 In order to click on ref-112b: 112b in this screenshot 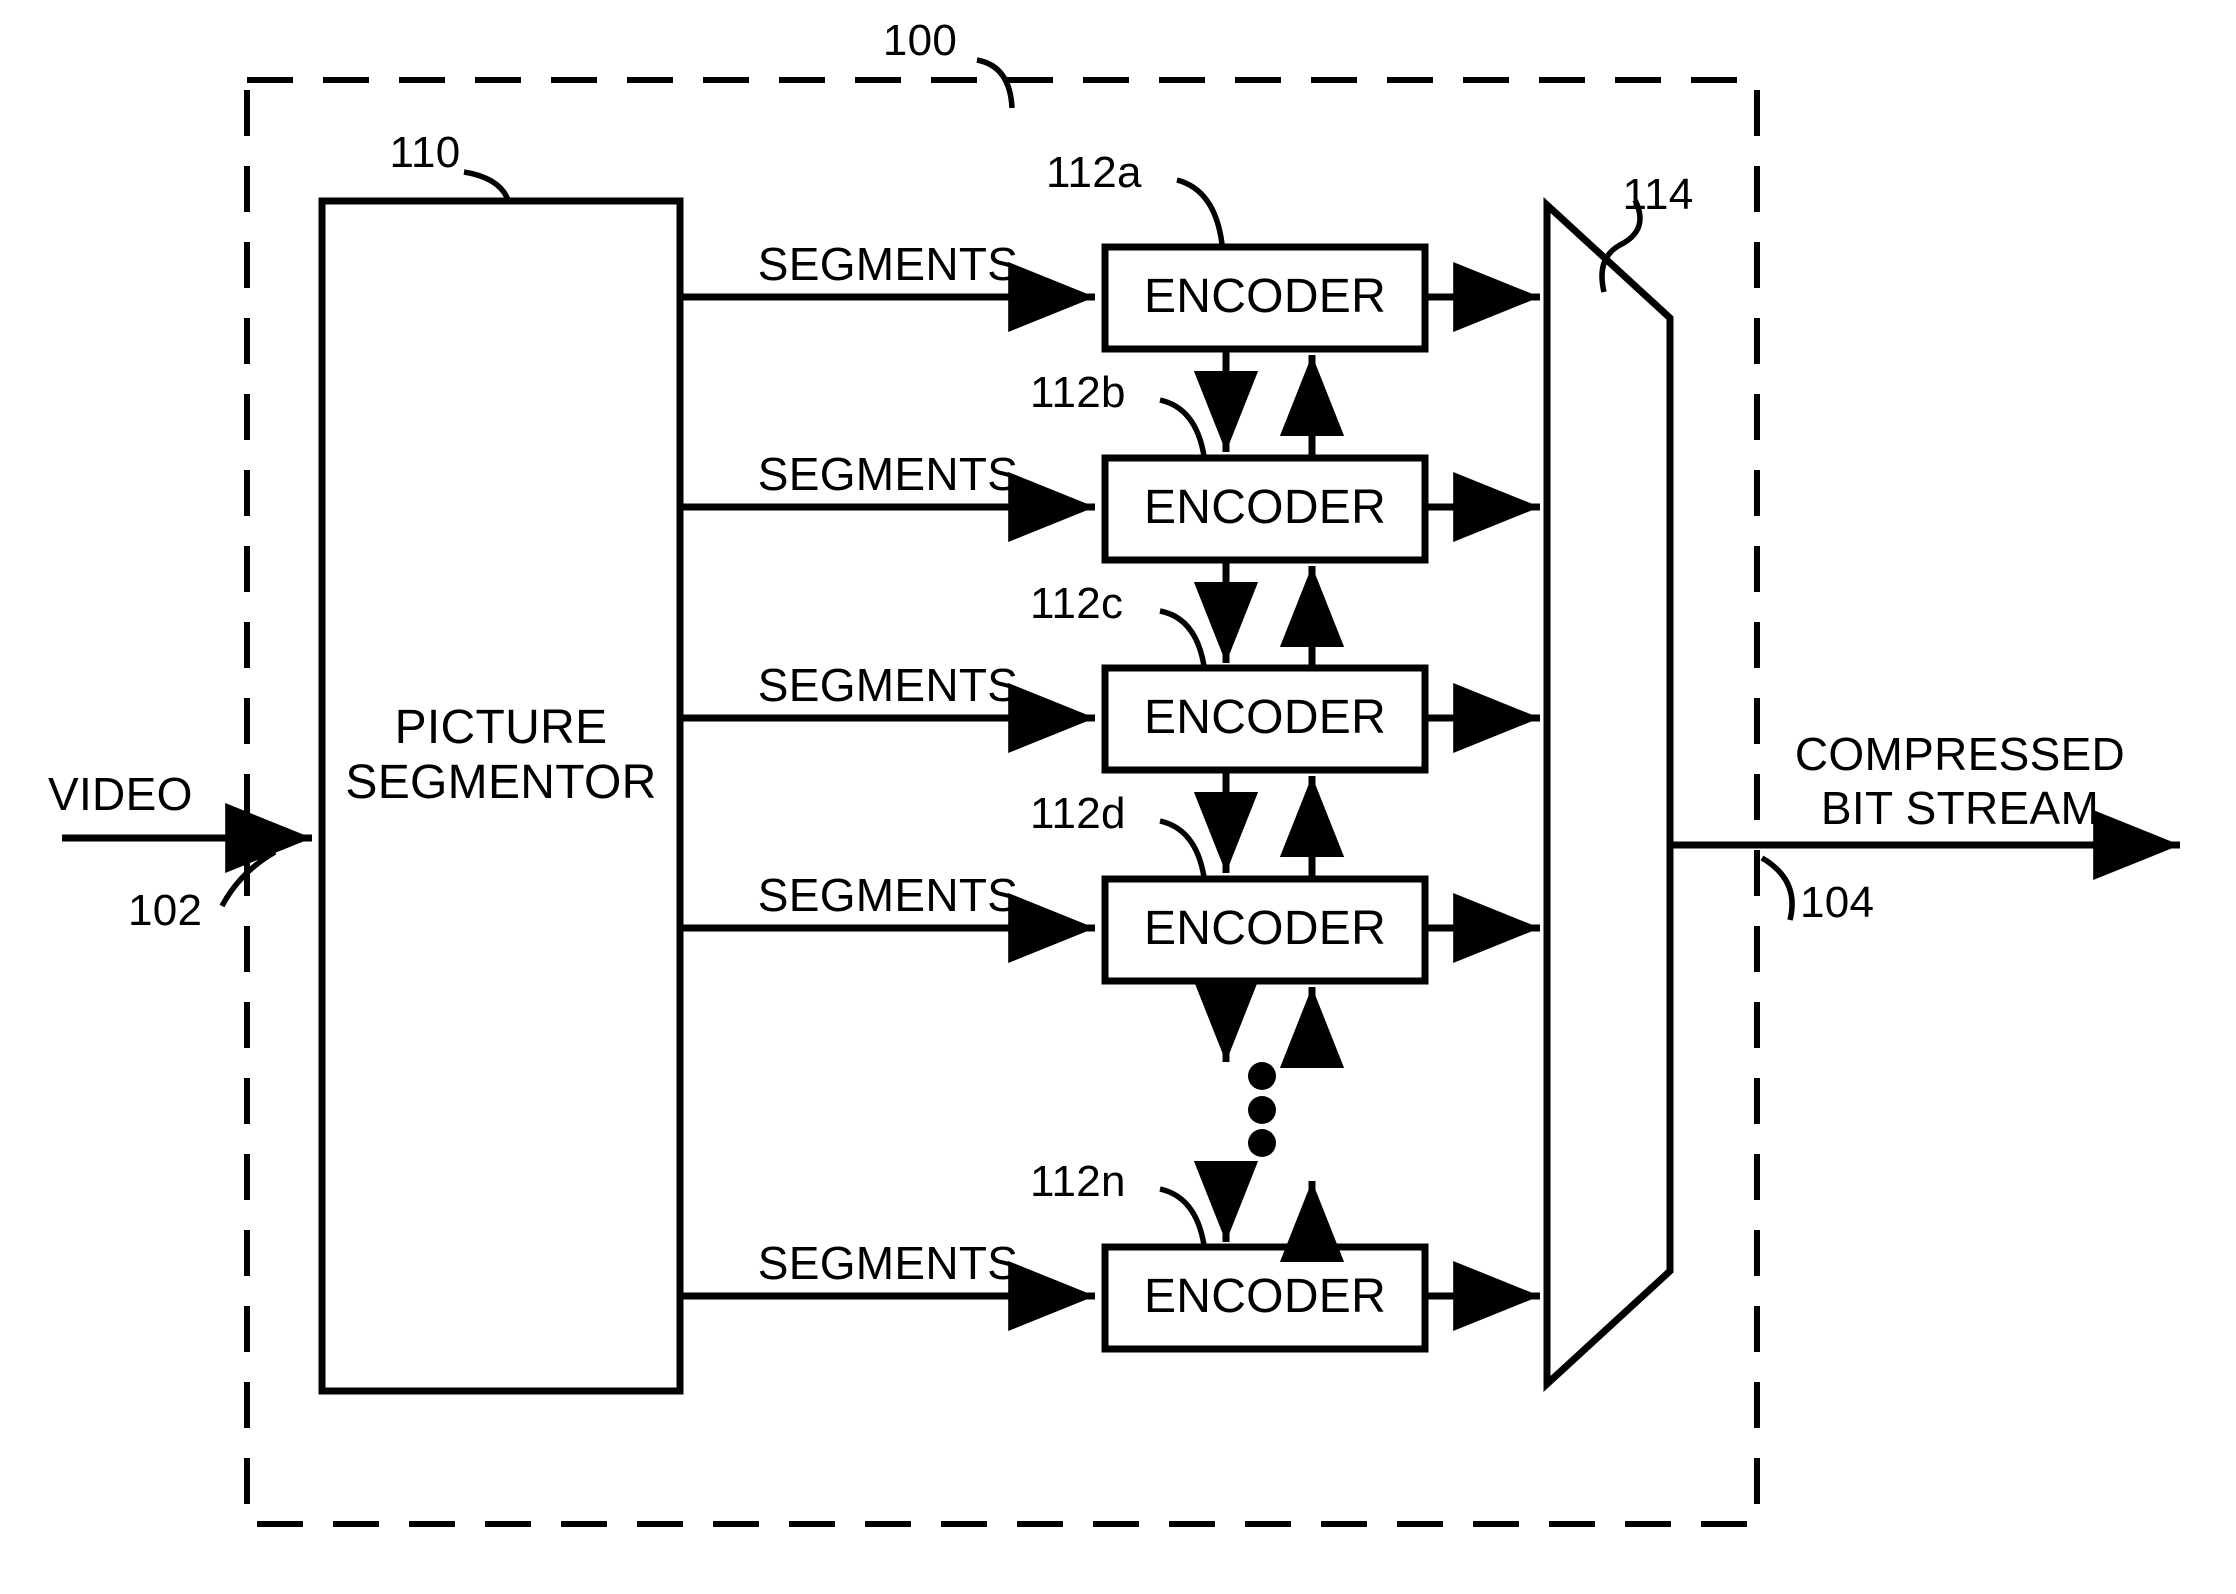, I will do `click(1078, 392)`.